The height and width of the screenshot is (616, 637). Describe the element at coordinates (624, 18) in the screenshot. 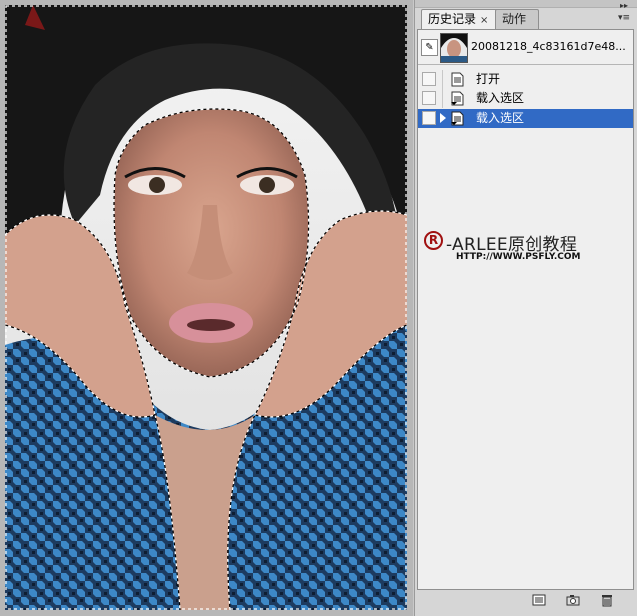

I see `panel-options-icon: ▾≡` at that location.